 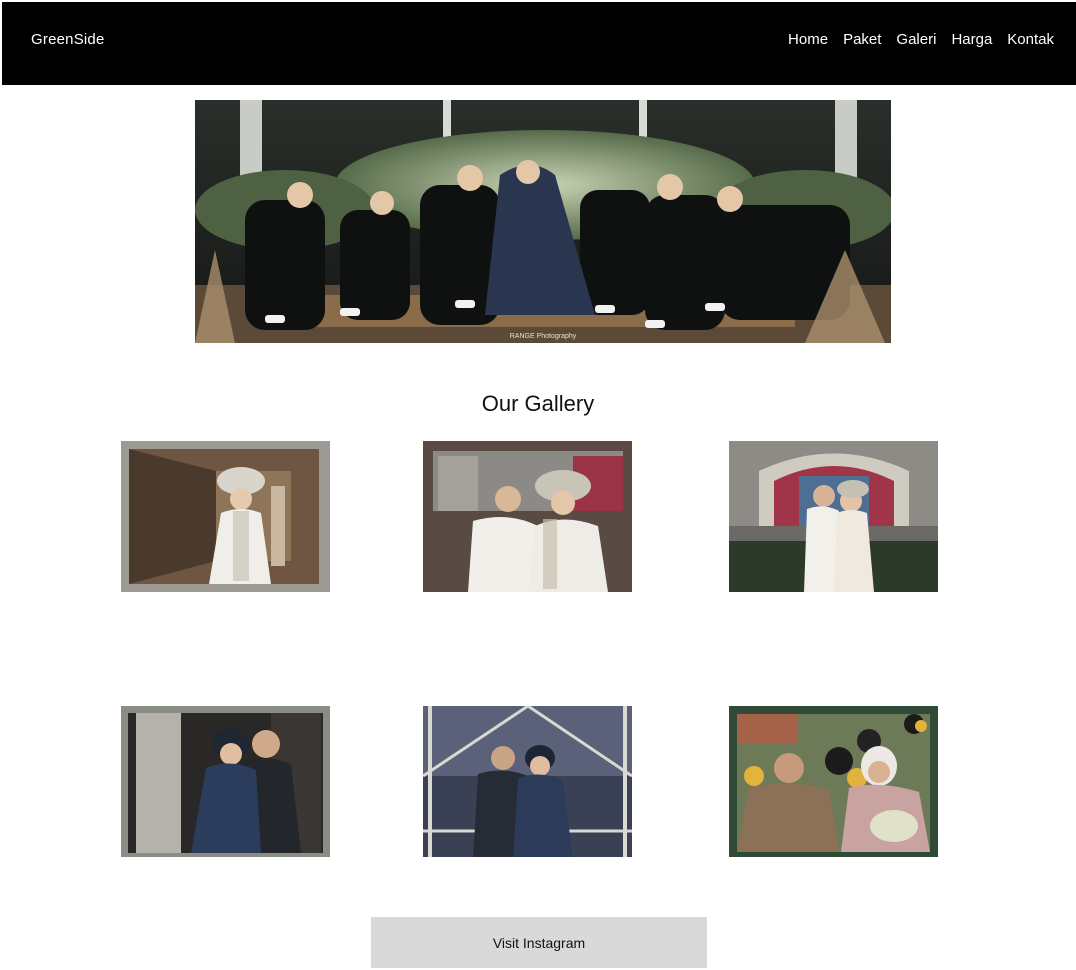 I want to click on visit-instagram-button: Visit Instagram, so click(x=539, y=942).